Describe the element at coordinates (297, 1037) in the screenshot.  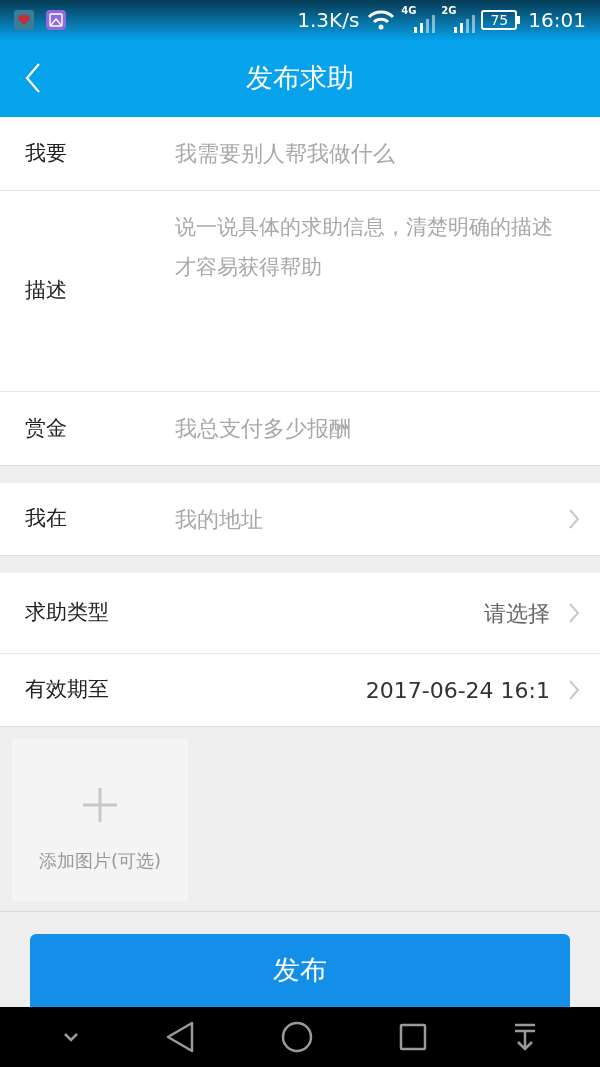
I see `home-nav-icon` at that location.